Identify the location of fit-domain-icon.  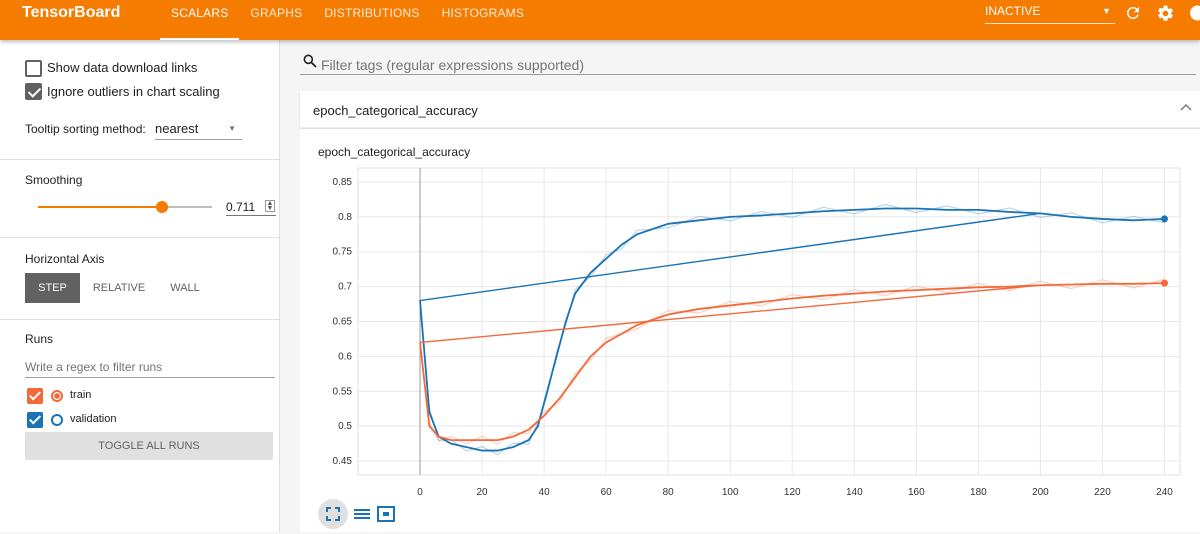
(386, 514).